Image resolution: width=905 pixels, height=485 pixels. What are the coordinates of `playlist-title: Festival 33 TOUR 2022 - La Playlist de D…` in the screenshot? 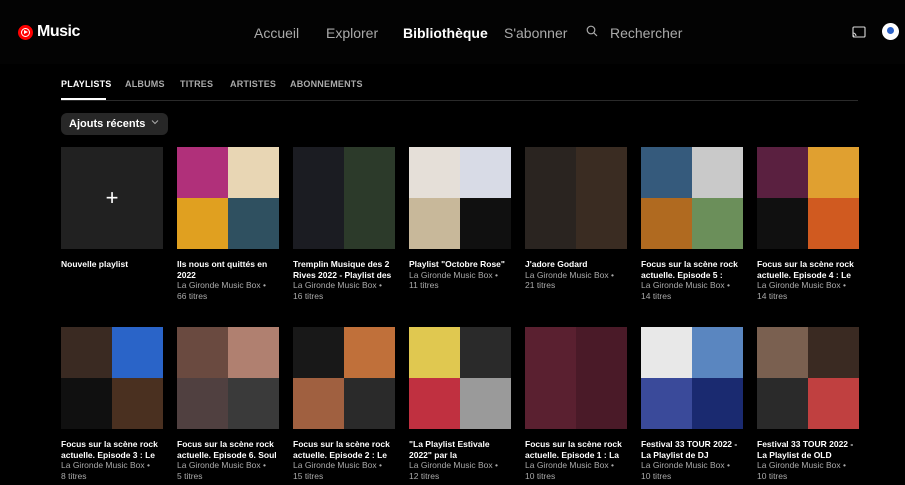 It's located at (692, 449).